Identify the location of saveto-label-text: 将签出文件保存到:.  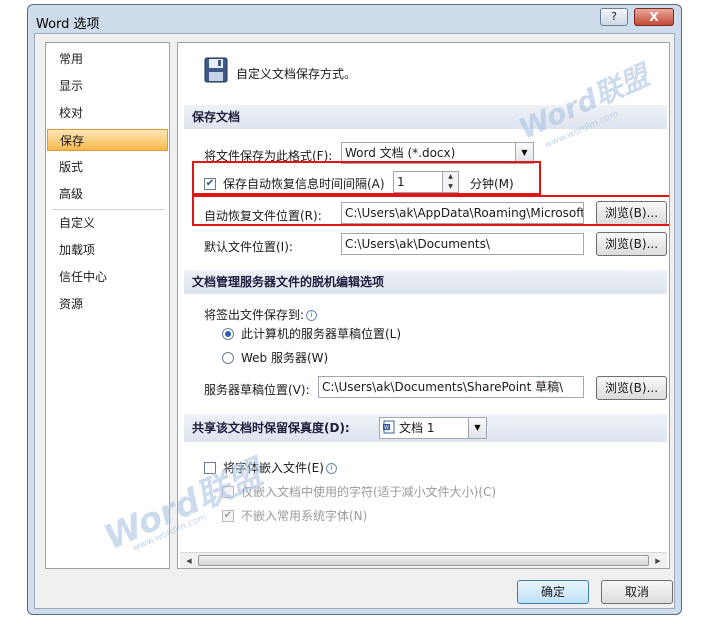
(254, 315).